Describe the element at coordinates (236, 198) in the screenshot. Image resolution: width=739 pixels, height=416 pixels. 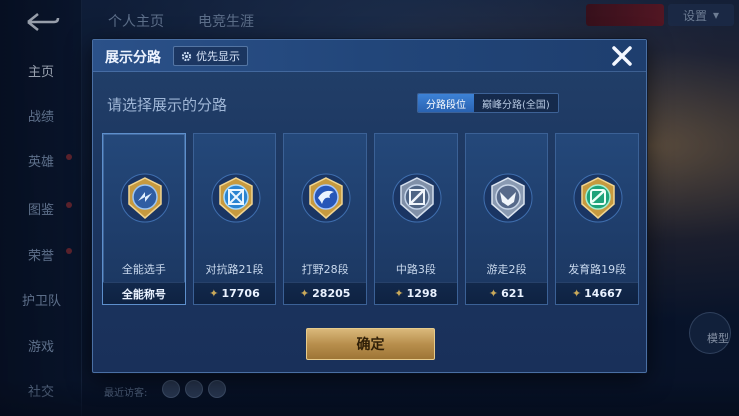
I see `clash-lane-emblem-icon` at that location.